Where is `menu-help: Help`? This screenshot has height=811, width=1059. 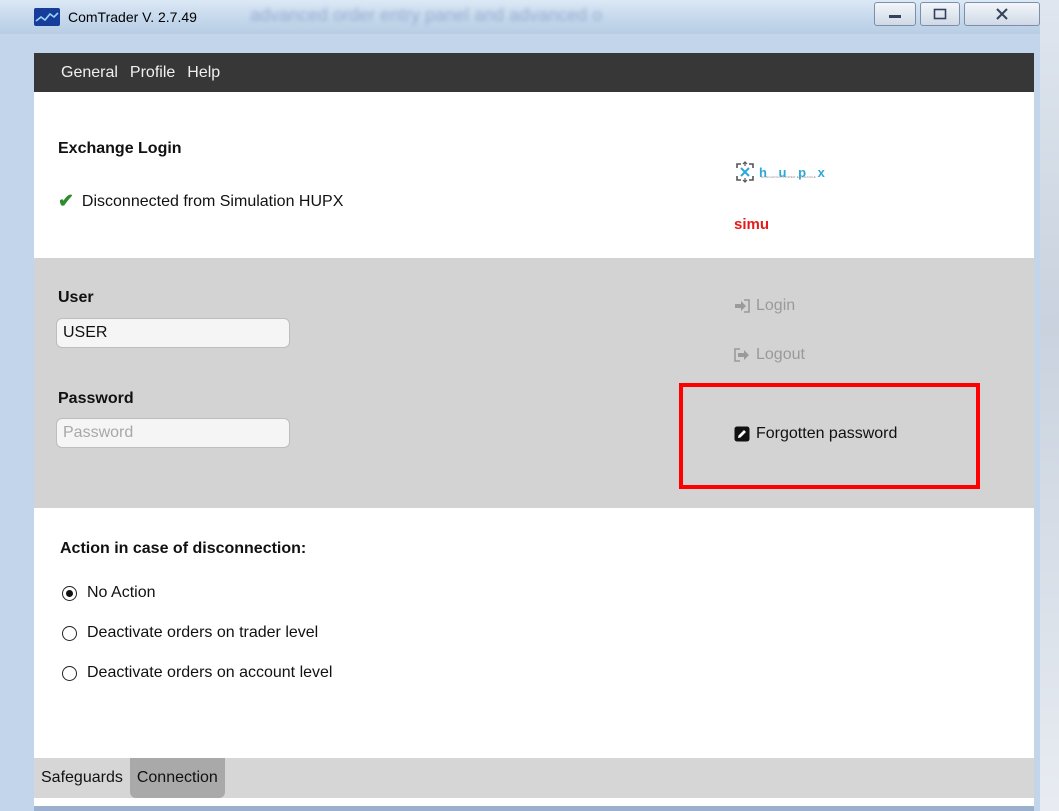 menu-help: Help is located at coordinates (203, 73).